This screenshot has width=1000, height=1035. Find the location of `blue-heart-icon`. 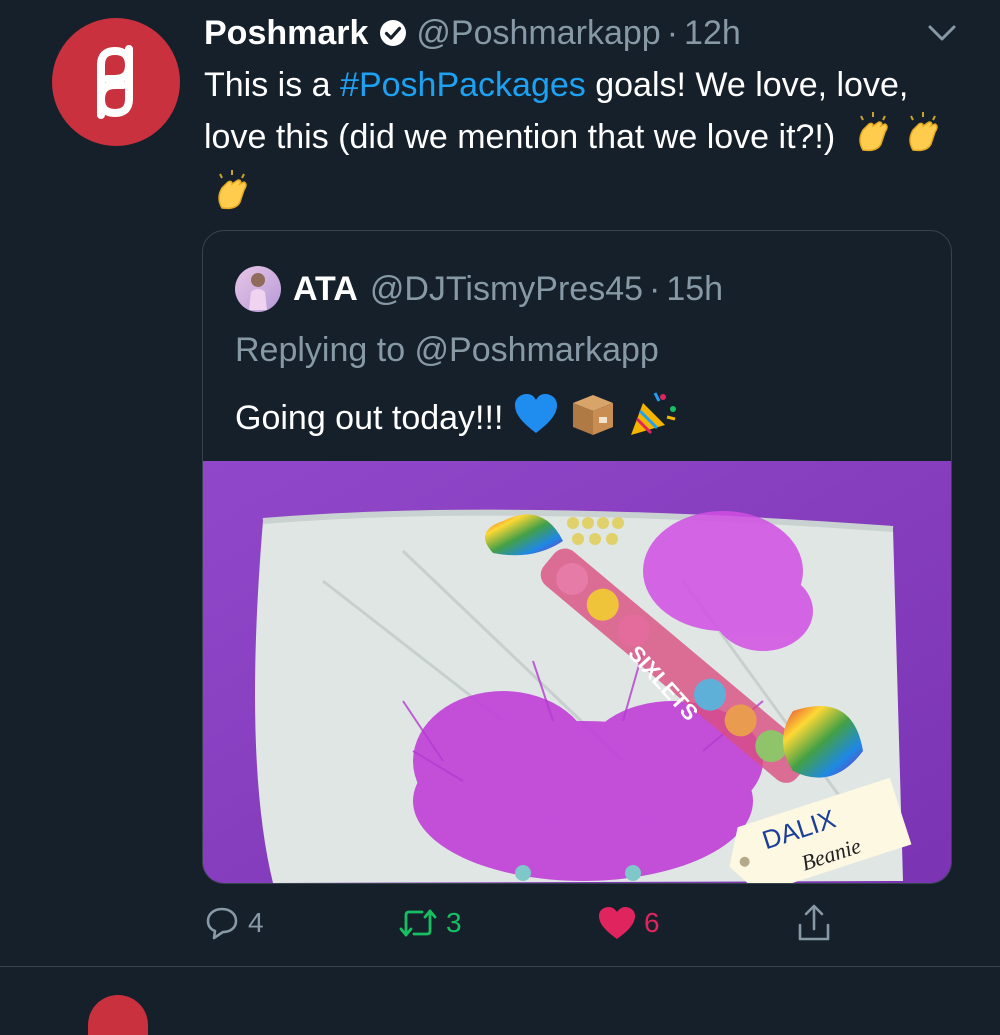

blue-heart-icon is located at coordinates (536, 418).